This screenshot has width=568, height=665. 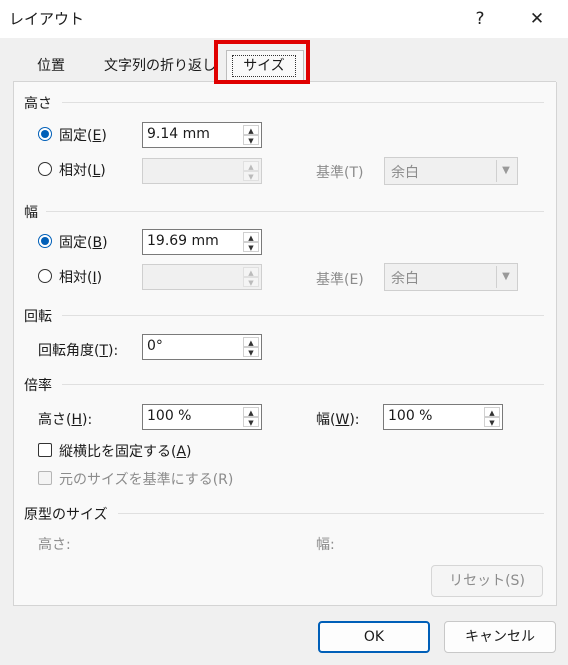 What do you see at coordinates (155, 346) in the screenshot?
I see `rotation-value: 0°` at bounding box center [155, 346].